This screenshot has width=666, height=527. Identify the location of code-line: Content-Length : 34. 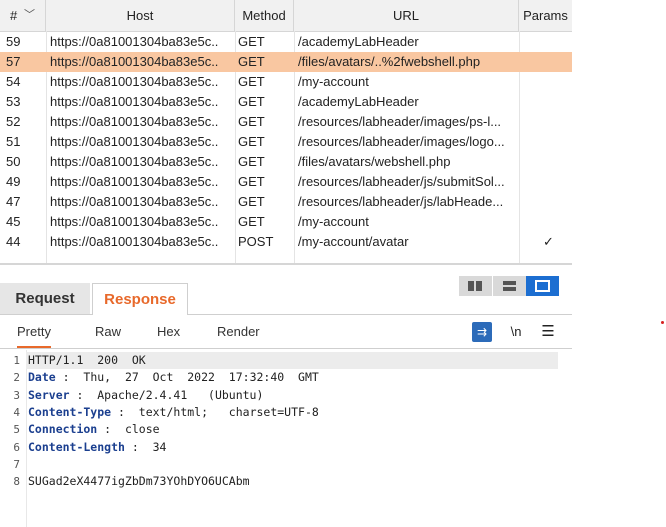
(97, 447).